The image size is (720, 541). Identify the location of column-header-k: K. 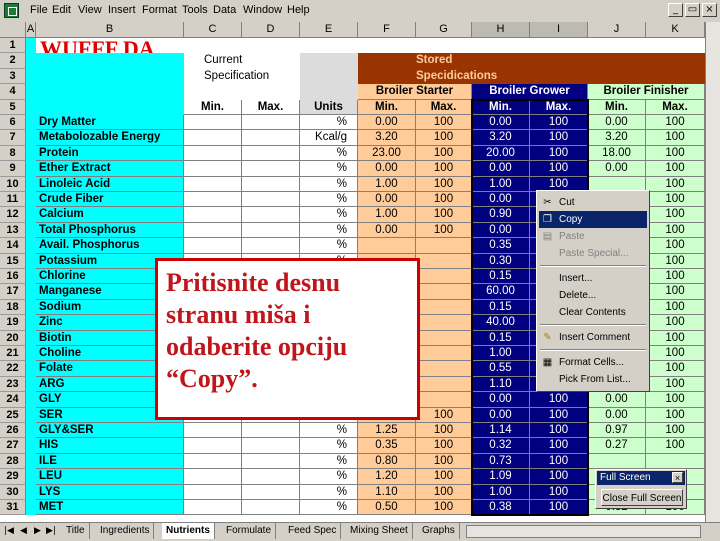
(675, 30).